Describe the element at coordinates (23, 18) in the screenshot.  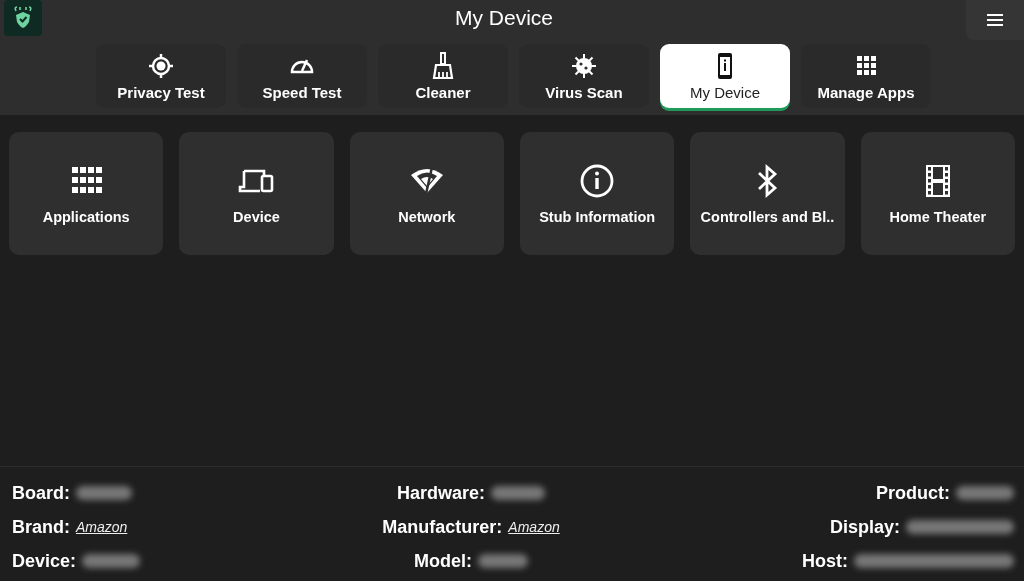
I see `shield-logo-icon` at that location.